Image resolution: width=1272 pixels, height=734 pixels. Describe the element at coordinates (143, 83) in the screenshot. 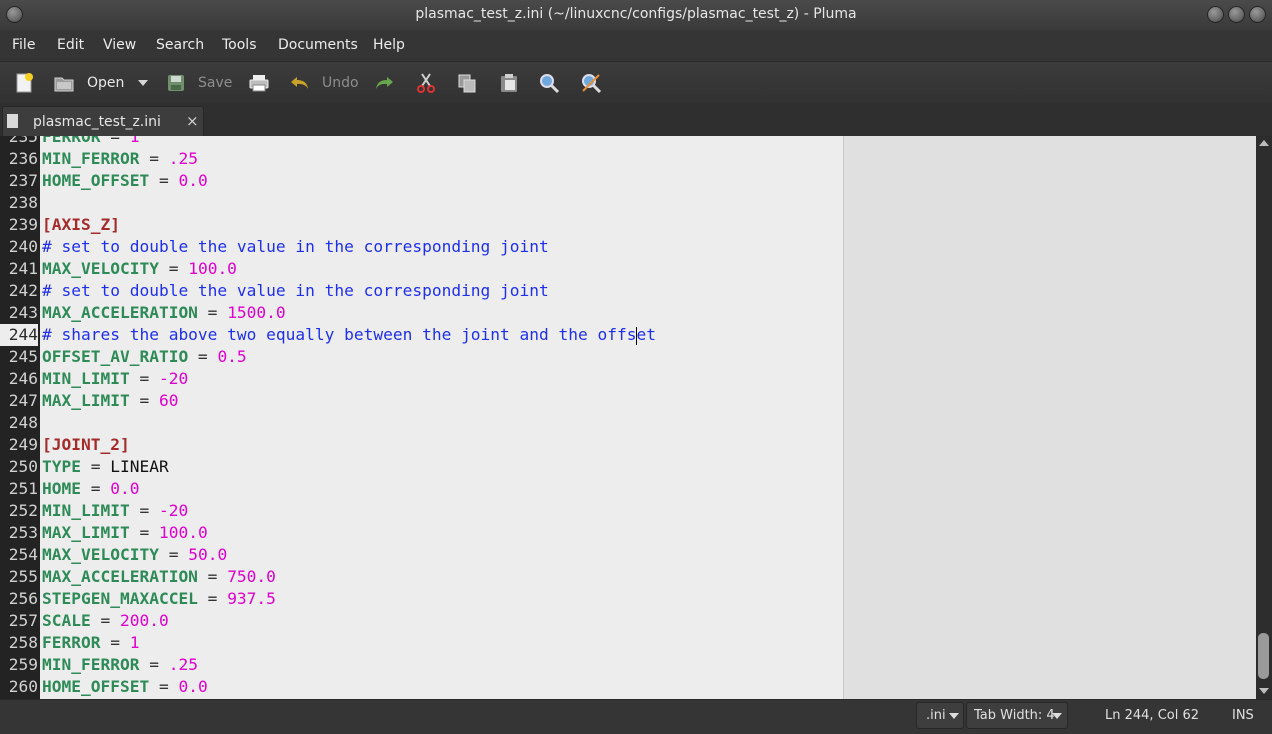

I see `open-recent-dropdown` at that location.